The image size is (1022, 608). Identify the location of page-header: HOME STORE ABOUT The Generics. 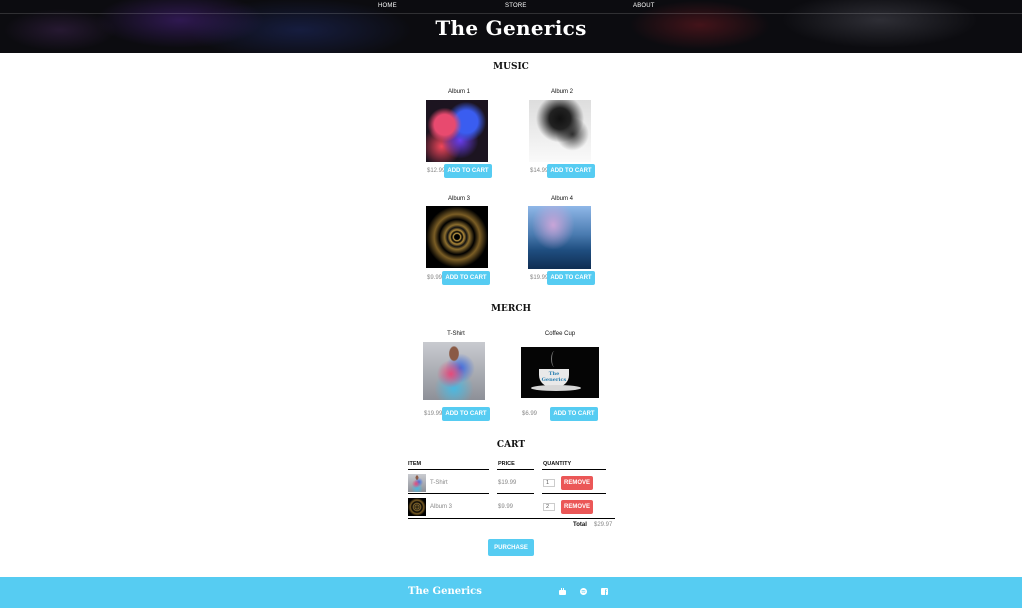
(511, 26).